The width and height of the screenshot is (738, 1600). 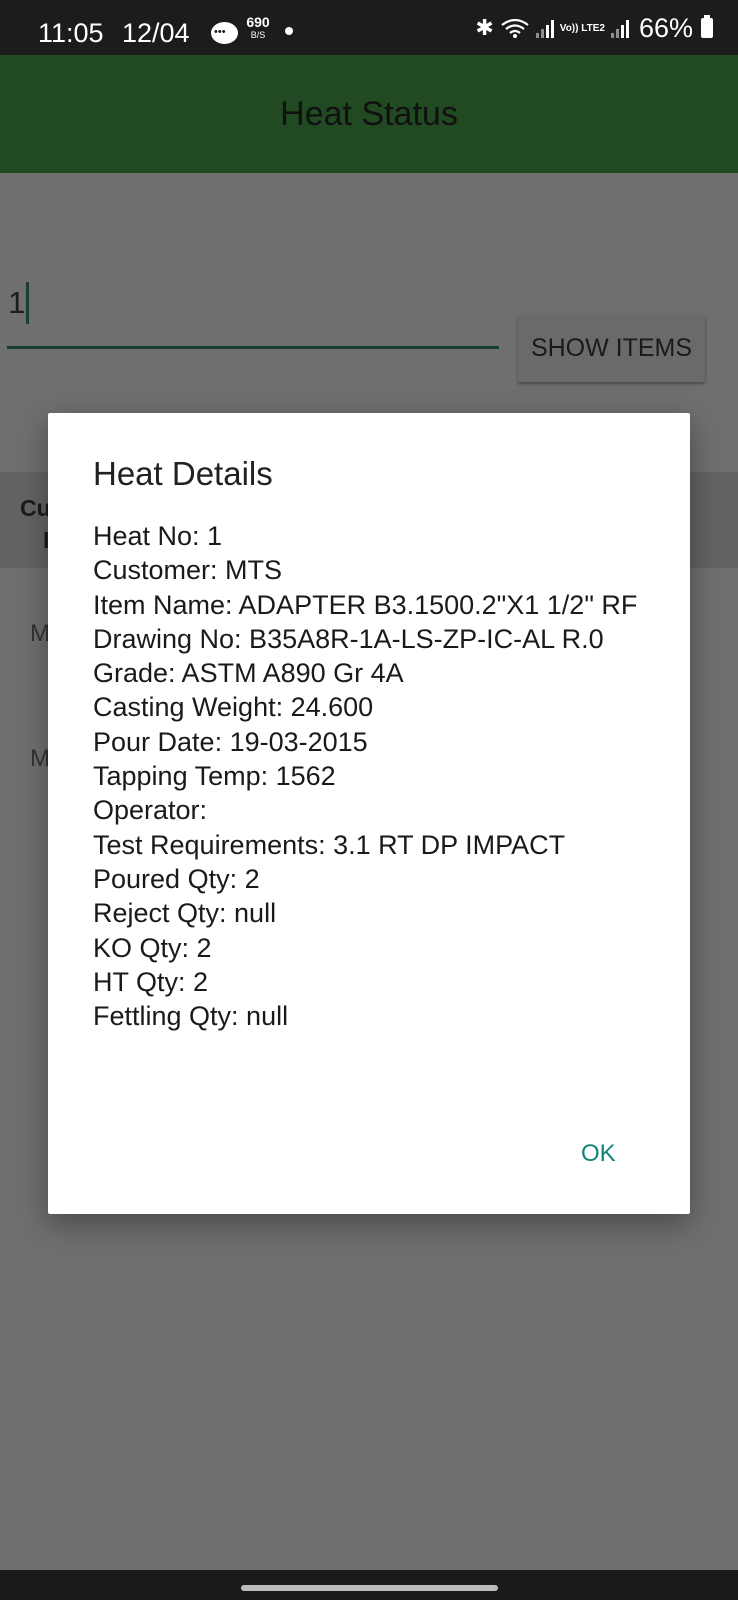 What do you see at coordinates (224, 33) in the screenshot?
I see `message-icon` at bounding box center [224, 33].